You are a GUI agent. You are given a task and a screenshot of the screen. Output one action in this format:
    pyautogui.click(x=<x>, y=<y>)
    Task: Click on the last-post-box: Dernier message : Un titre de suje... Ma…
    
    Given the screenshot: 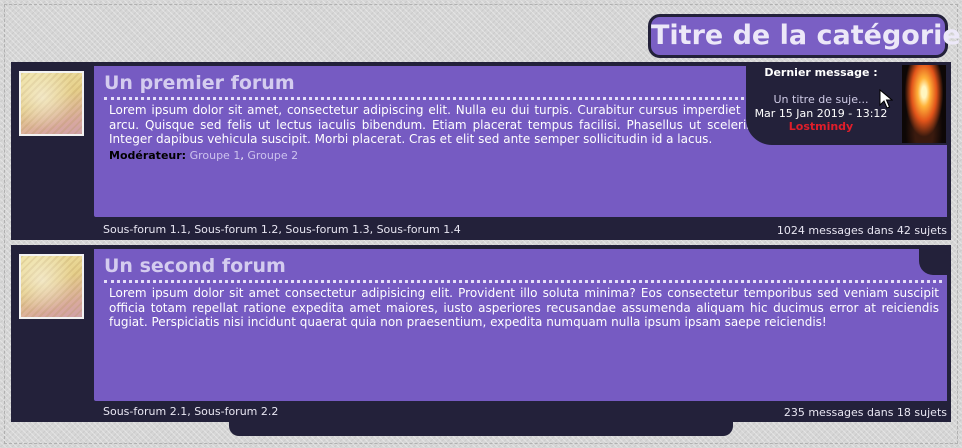 What is the action you would take?
    pyautogui.click(x=848, y=104)
    